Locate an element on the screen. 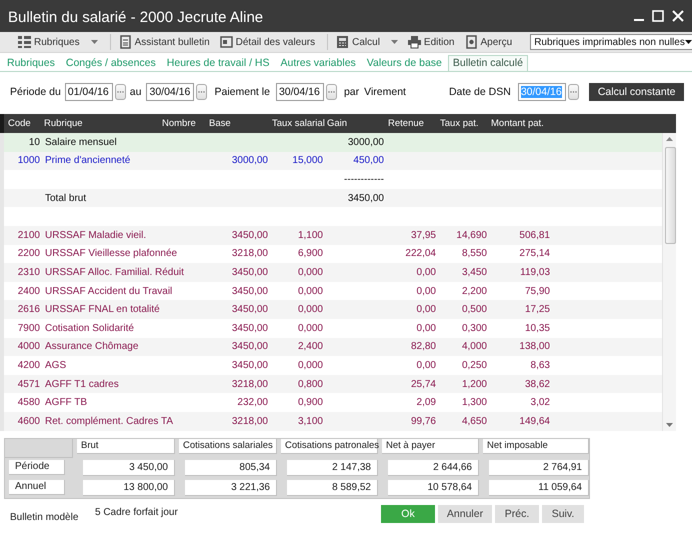  row-header: Période is located at coordinates (37, 467).